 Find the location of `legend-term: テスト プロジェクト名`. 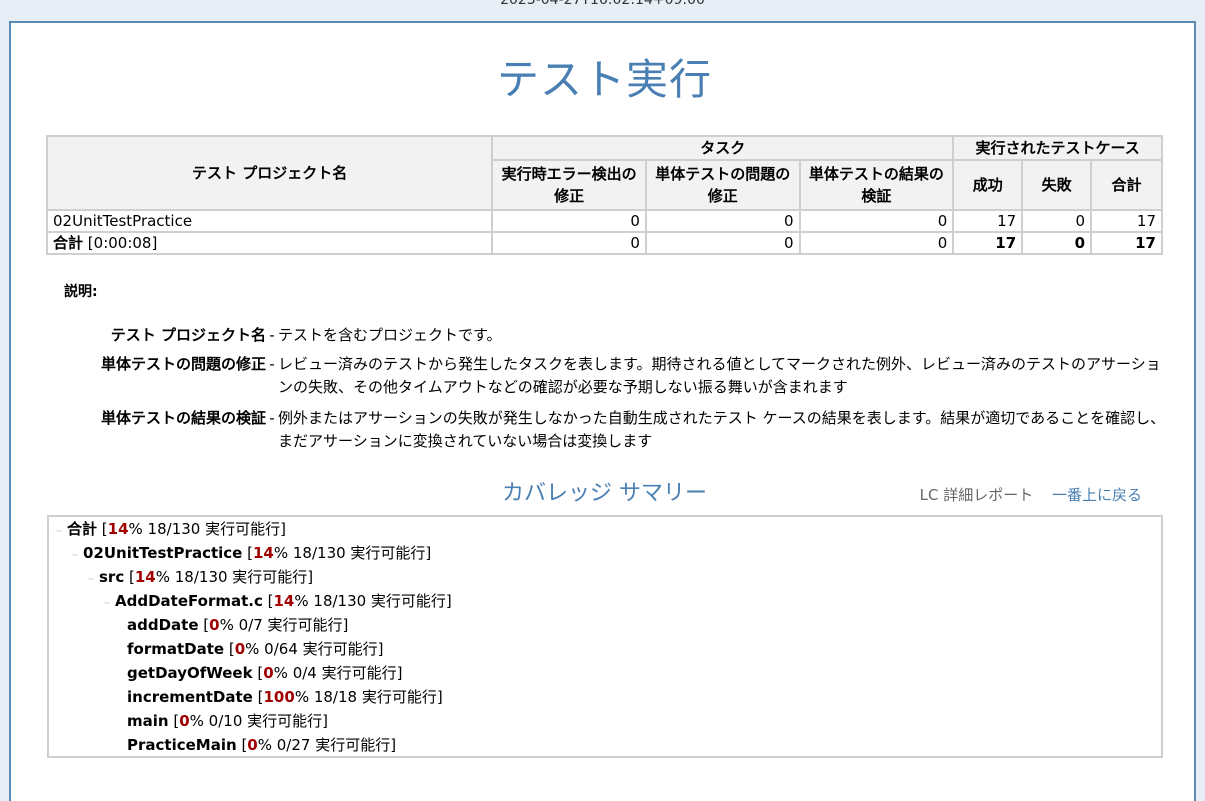

legend-term: テスト プロジェクト名 is located at coordinates (188, 335).